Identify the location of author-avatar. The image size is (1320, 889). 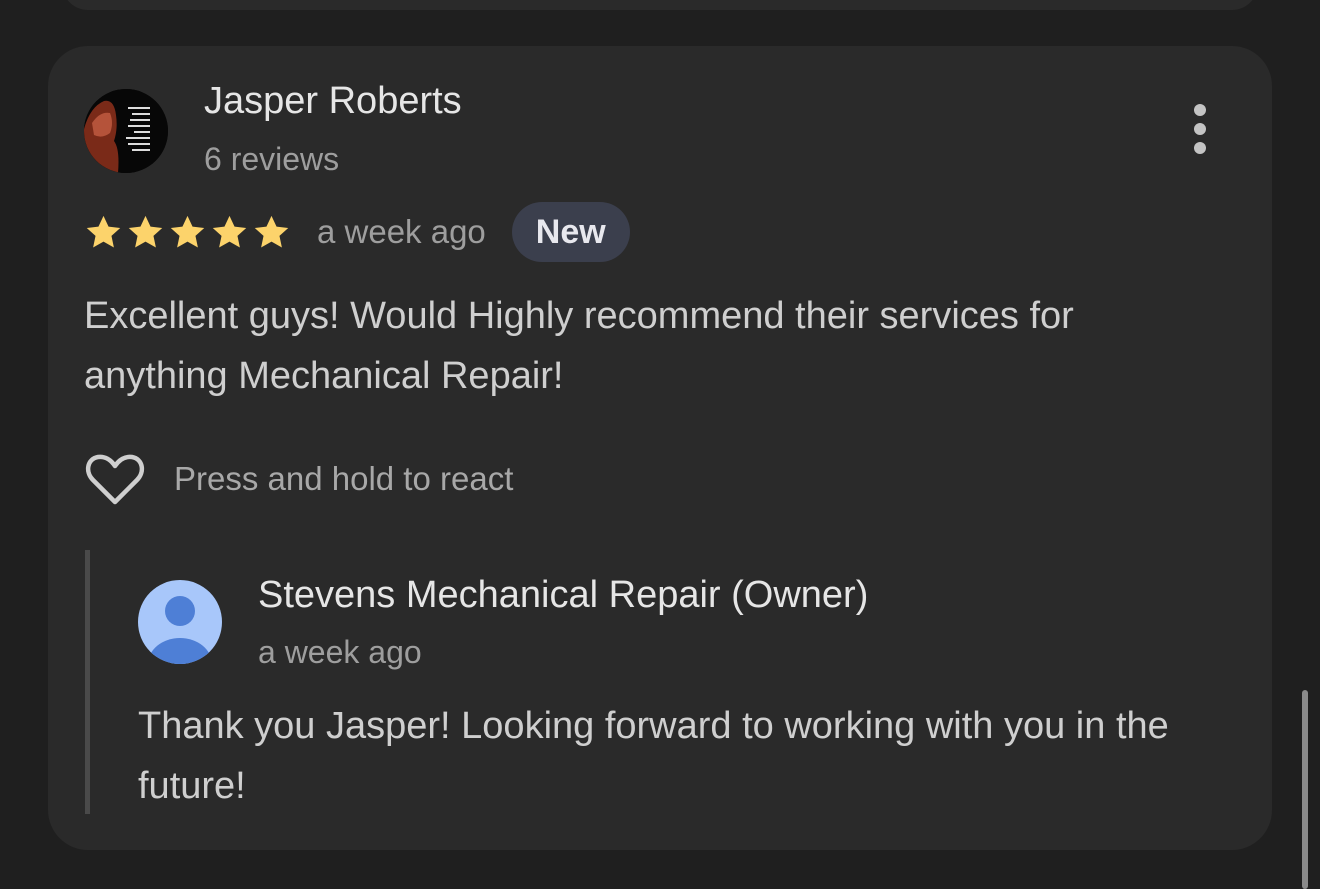
(126, 131).